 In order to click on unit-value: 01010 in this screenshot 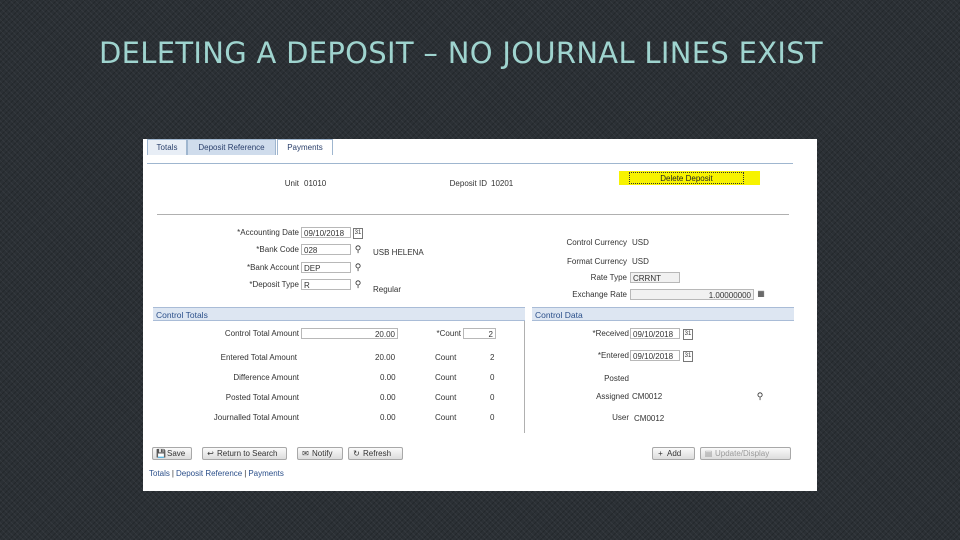, I will do `click(315, 183)`.